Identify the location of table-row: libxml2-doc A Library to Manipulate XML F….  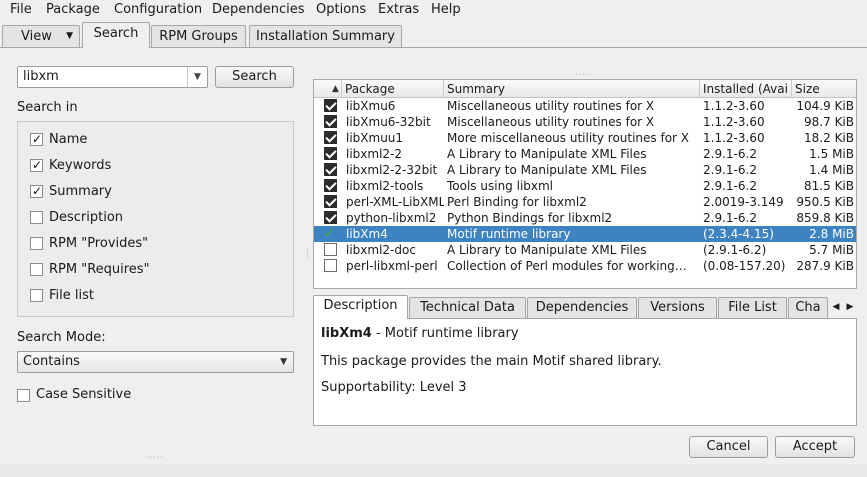
(585, 250).